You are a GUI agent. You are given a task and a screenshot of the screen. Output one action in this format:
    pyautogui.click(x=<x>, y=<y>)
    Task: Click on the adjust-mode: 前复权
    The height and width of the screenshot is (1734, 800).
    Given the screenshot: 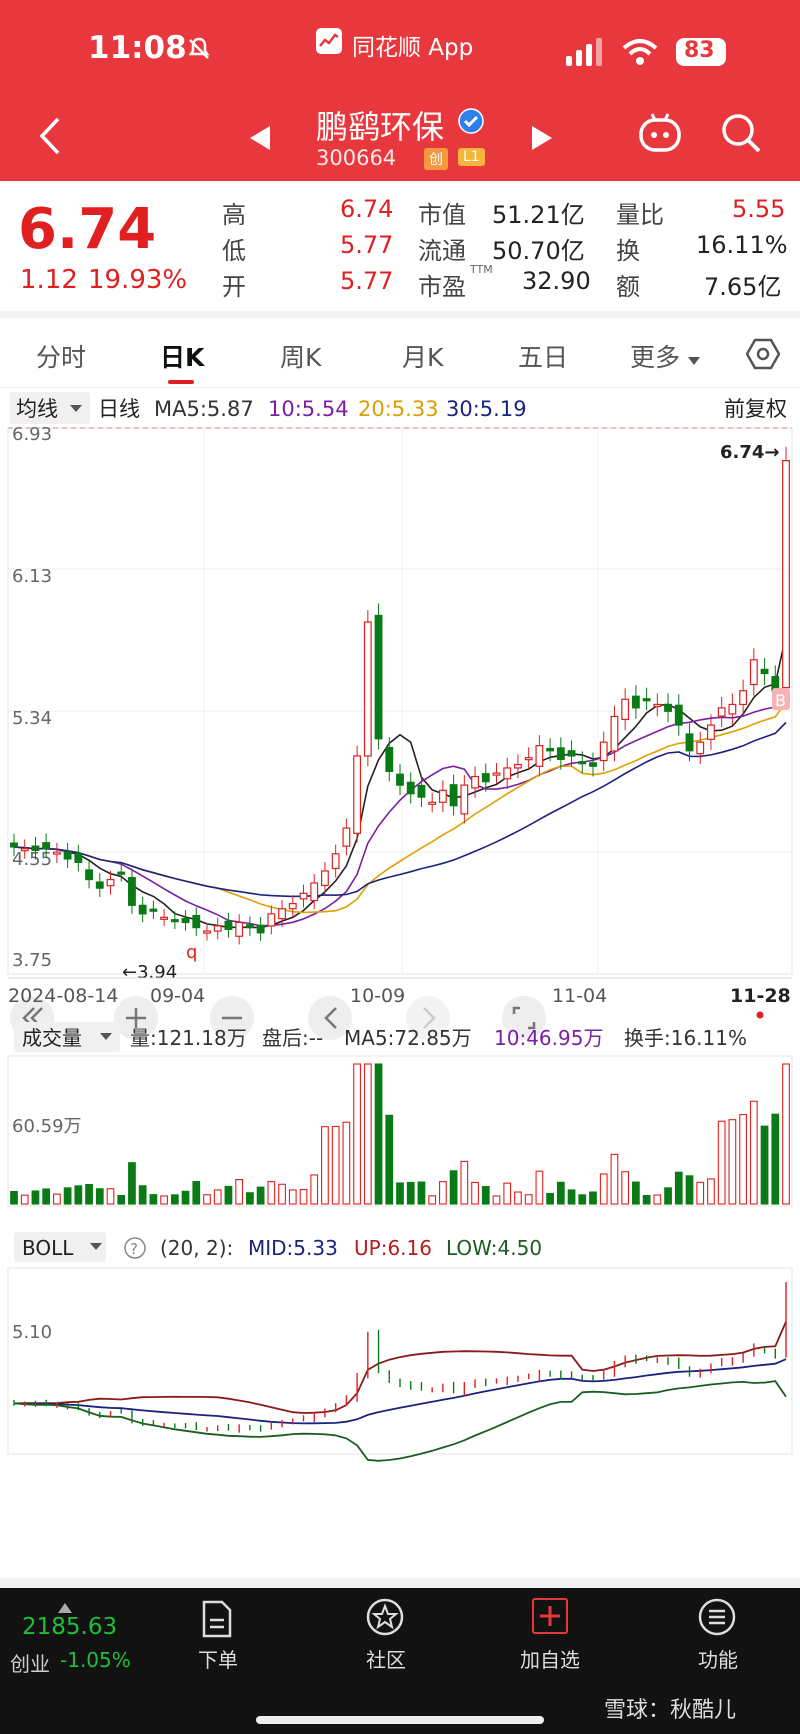 What is the action you would take?
    pyautogui.click(x=755, y=409)
    